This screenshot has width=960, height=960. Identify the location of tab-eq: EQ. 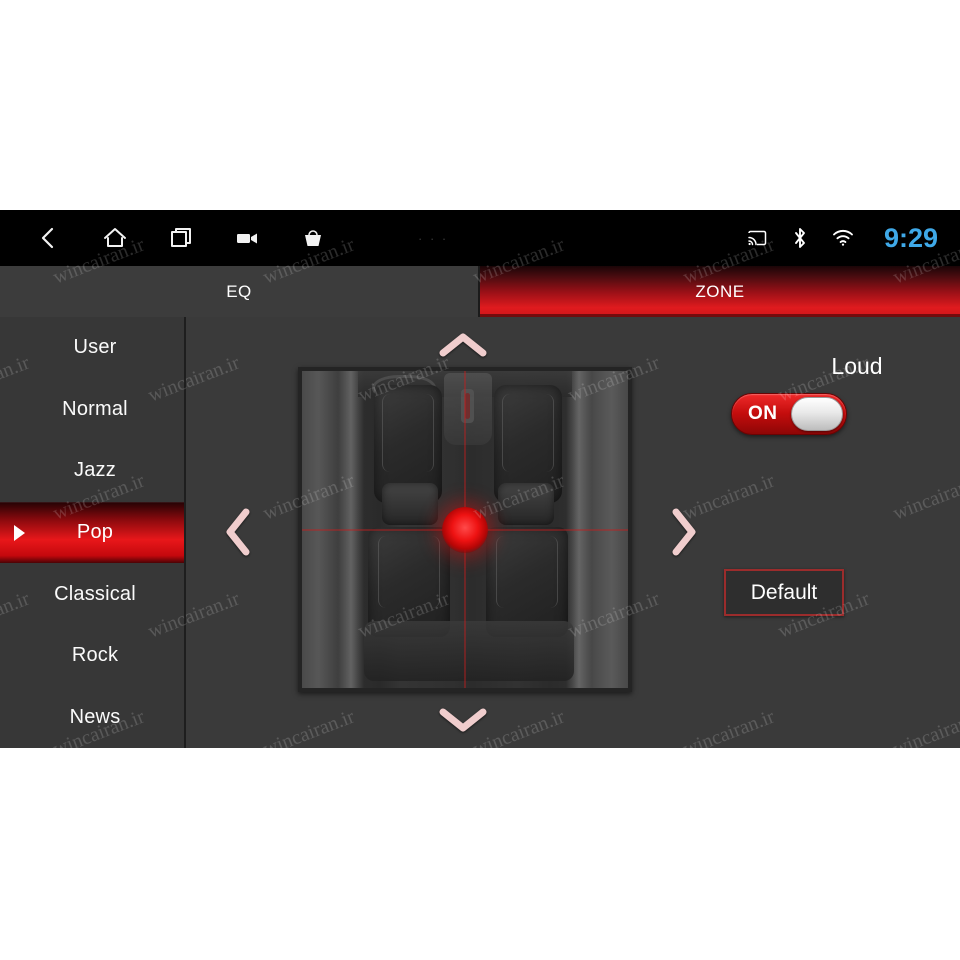
(240, 291).